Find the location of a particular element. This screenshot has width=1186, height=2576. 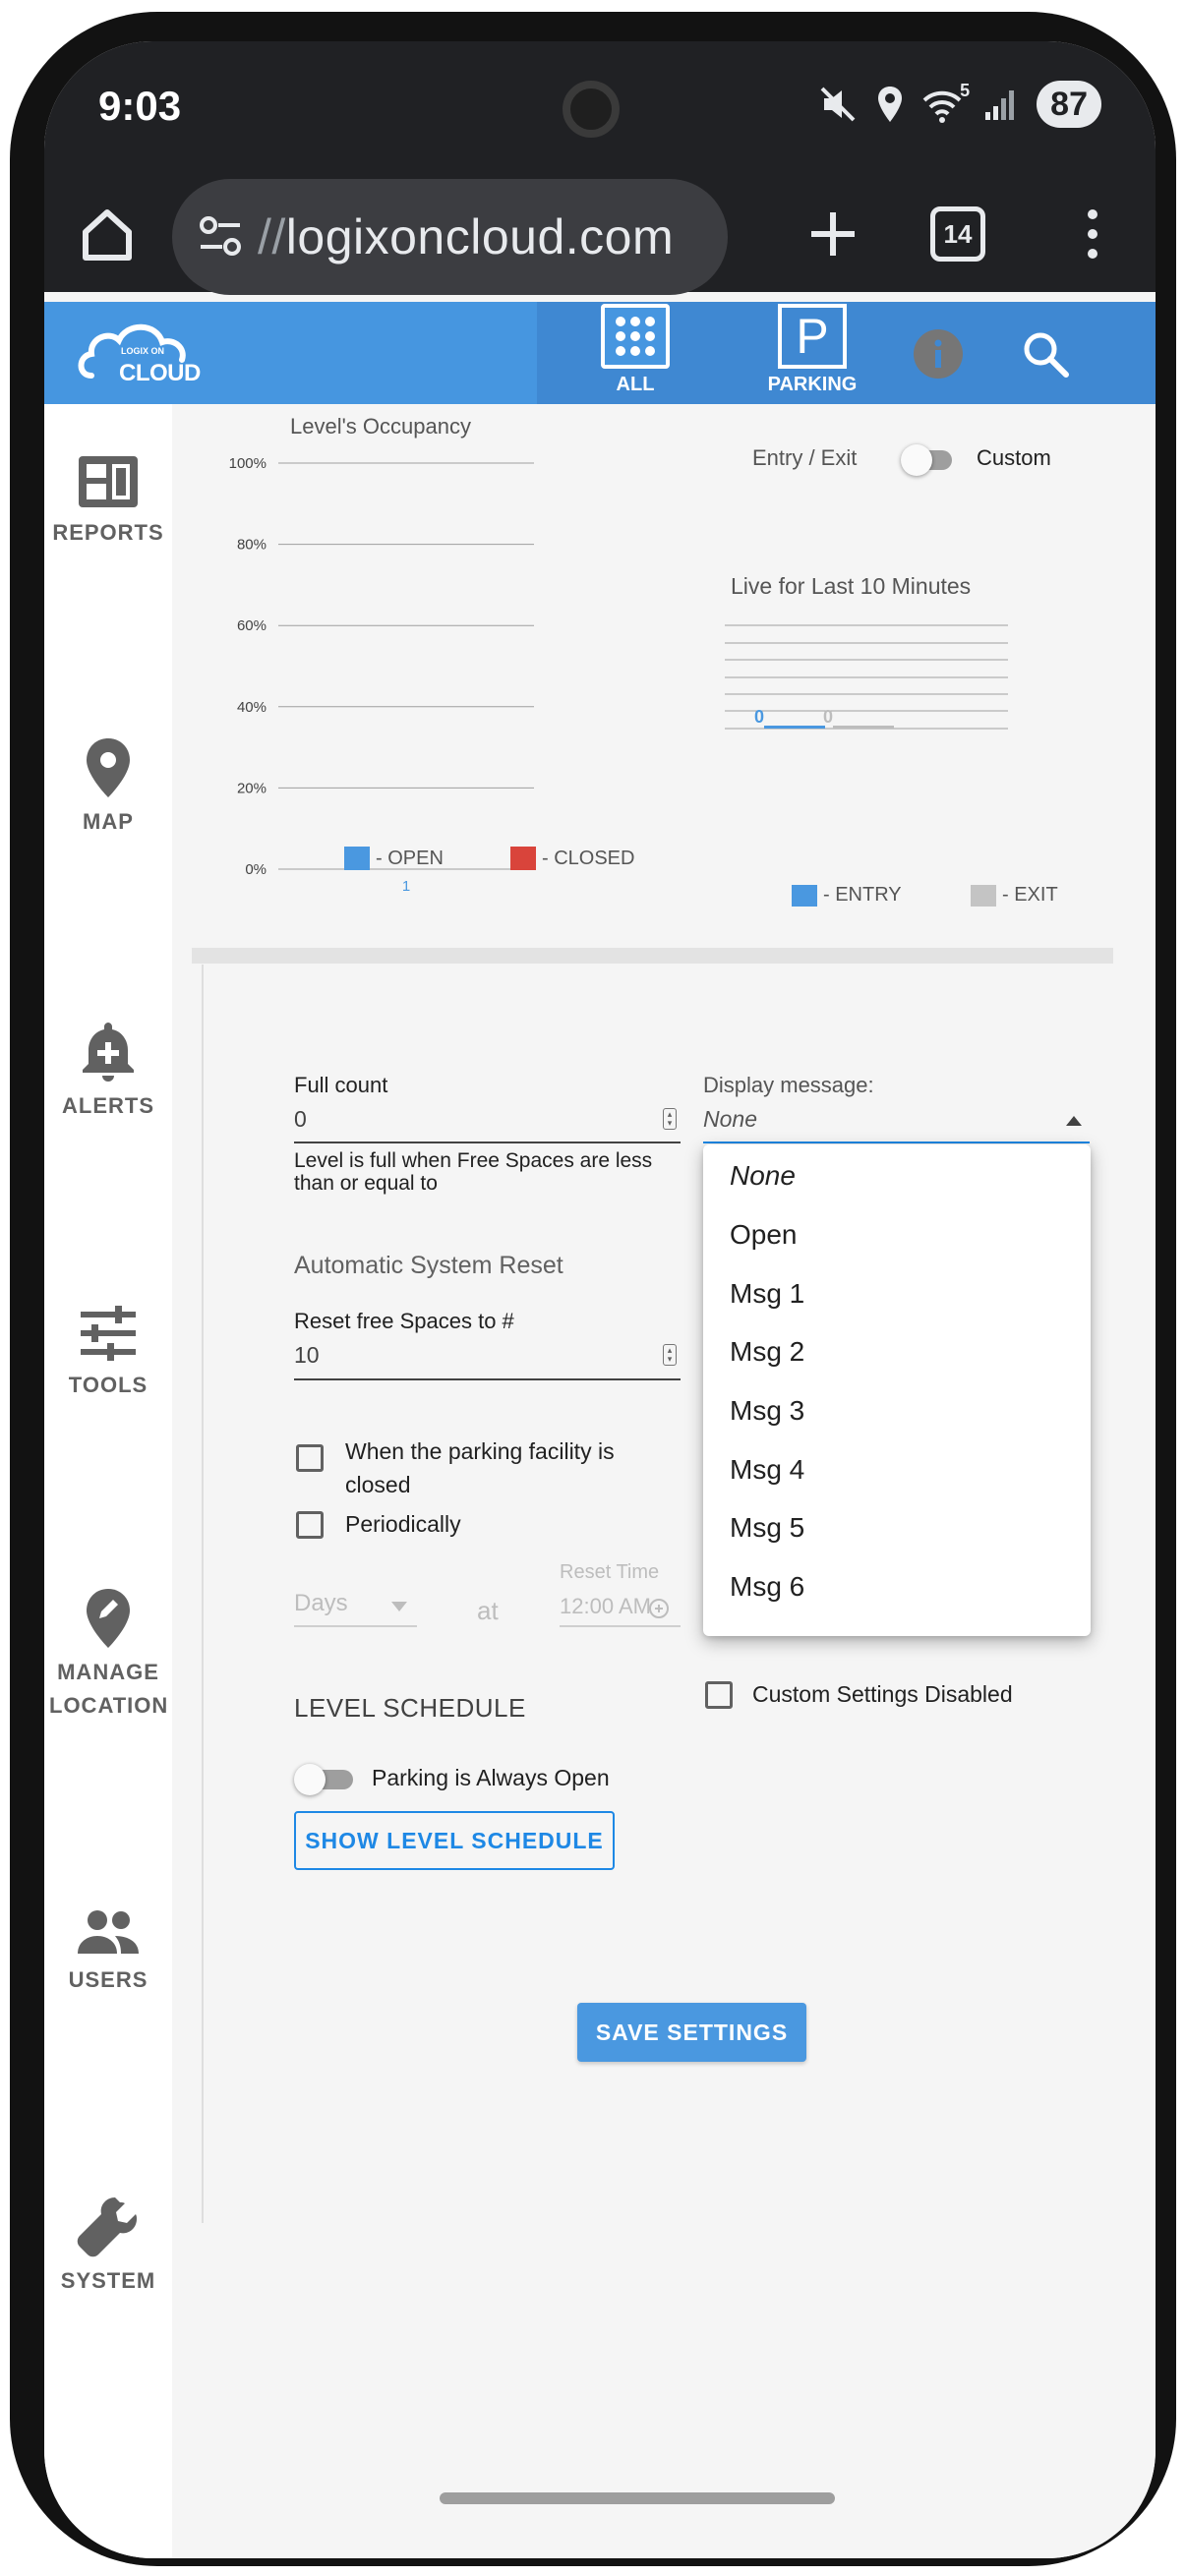

signal-icon is located at coordinates (1000, 105).